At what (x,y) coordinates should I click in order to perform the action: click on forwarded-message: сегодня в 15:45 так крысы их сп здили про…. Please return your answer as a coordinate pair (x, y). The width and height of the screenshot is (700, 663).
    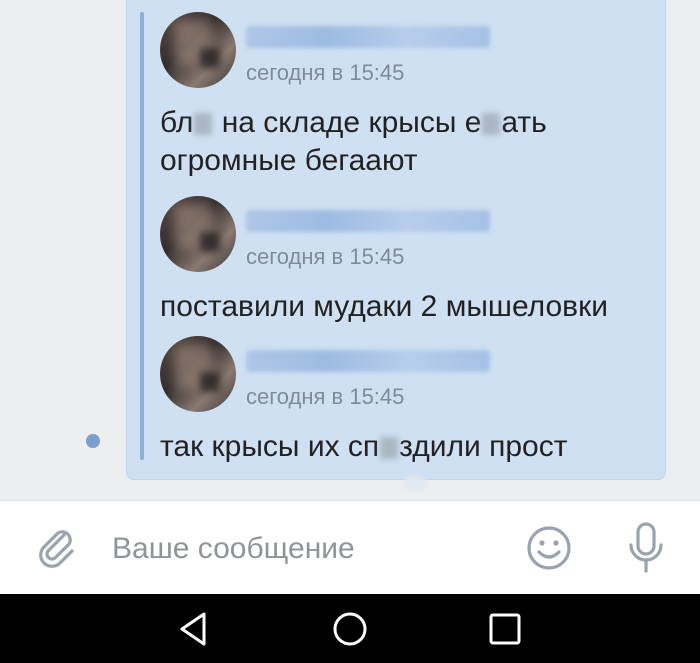
    Looking at the image, I should click on (410, 401).